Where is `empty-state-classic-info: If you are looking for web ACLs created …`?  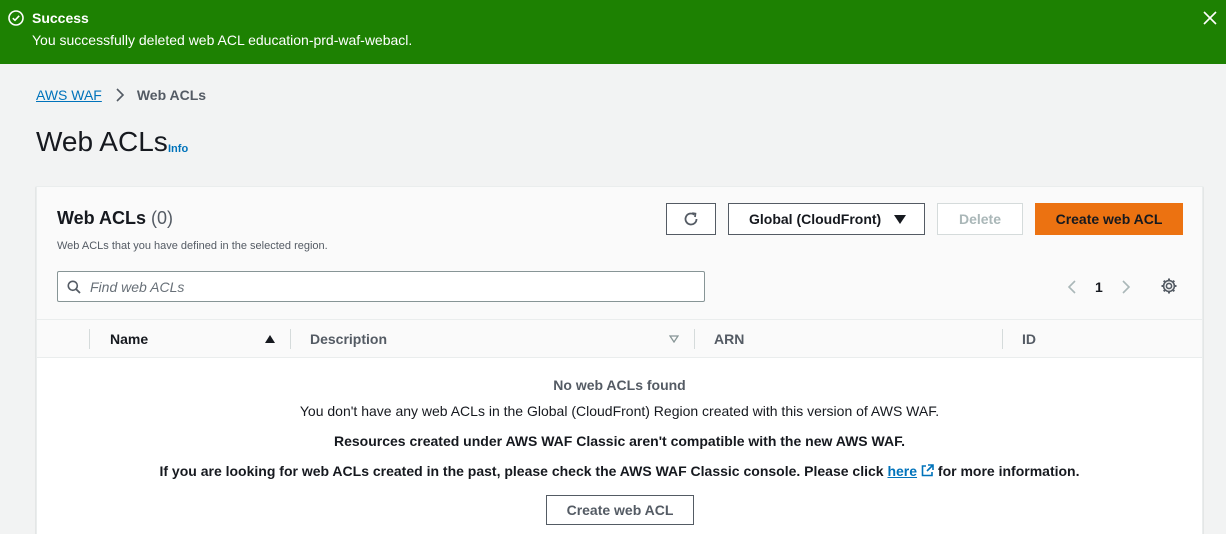 empty-state-classic-info: If you are looking for web ACLs created … is located at coordinates (619, 471).